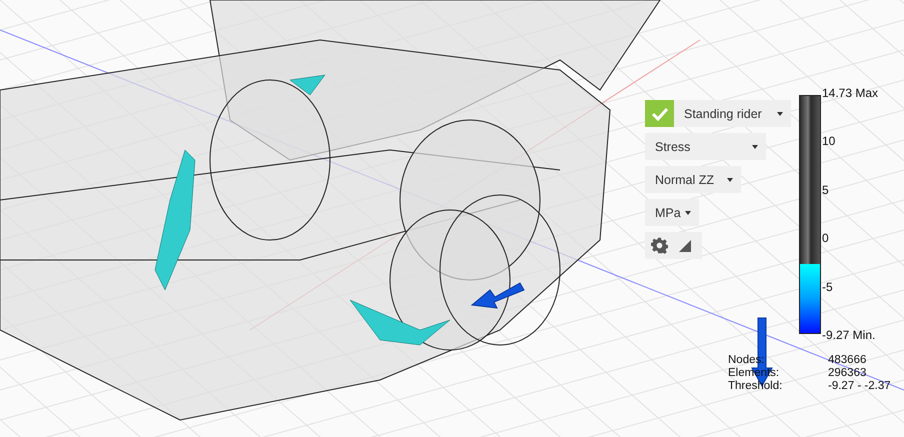 The image size is (904, 437). What do you see at coordinates (850, 93) in the screenshot?
I see `scale-label: 14.73 Max` at bounding box center [850, 93].